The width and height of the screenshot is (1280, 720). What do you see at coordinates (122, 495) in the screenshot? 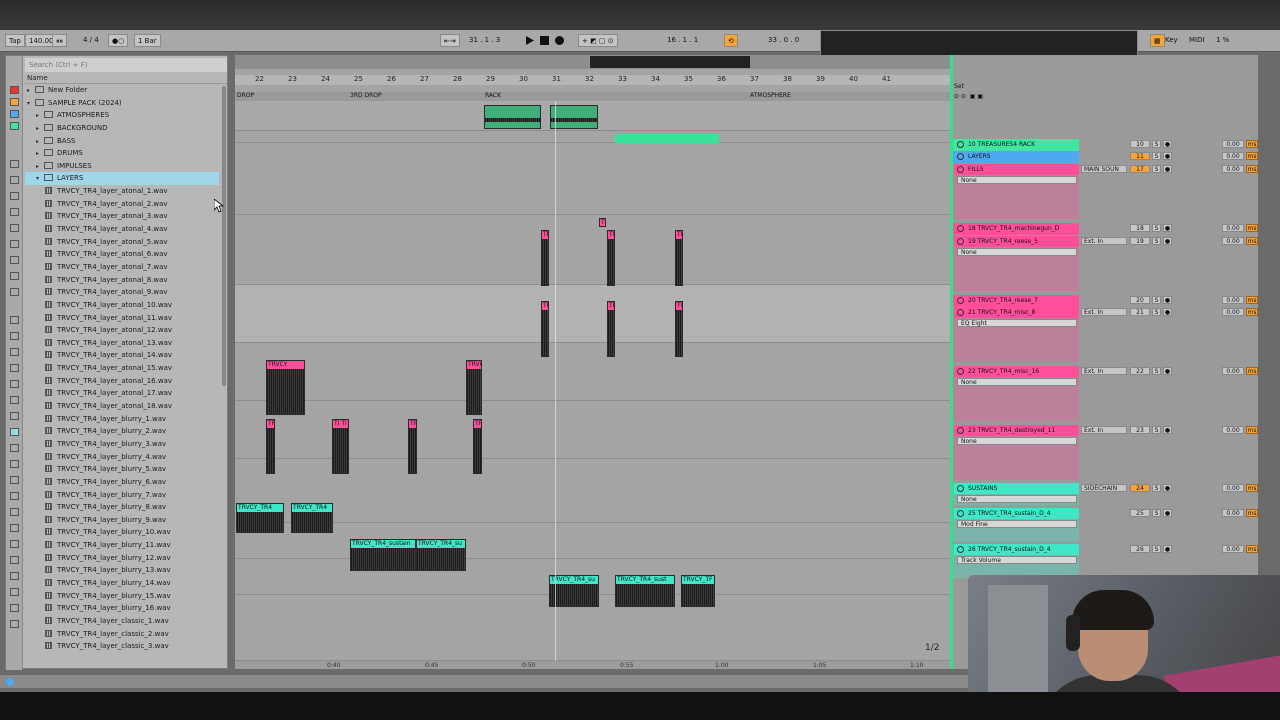
I see `browser-file-item: TRVCY_TR4_layer_blurry_7.wav` at bounding box center [122, 495].